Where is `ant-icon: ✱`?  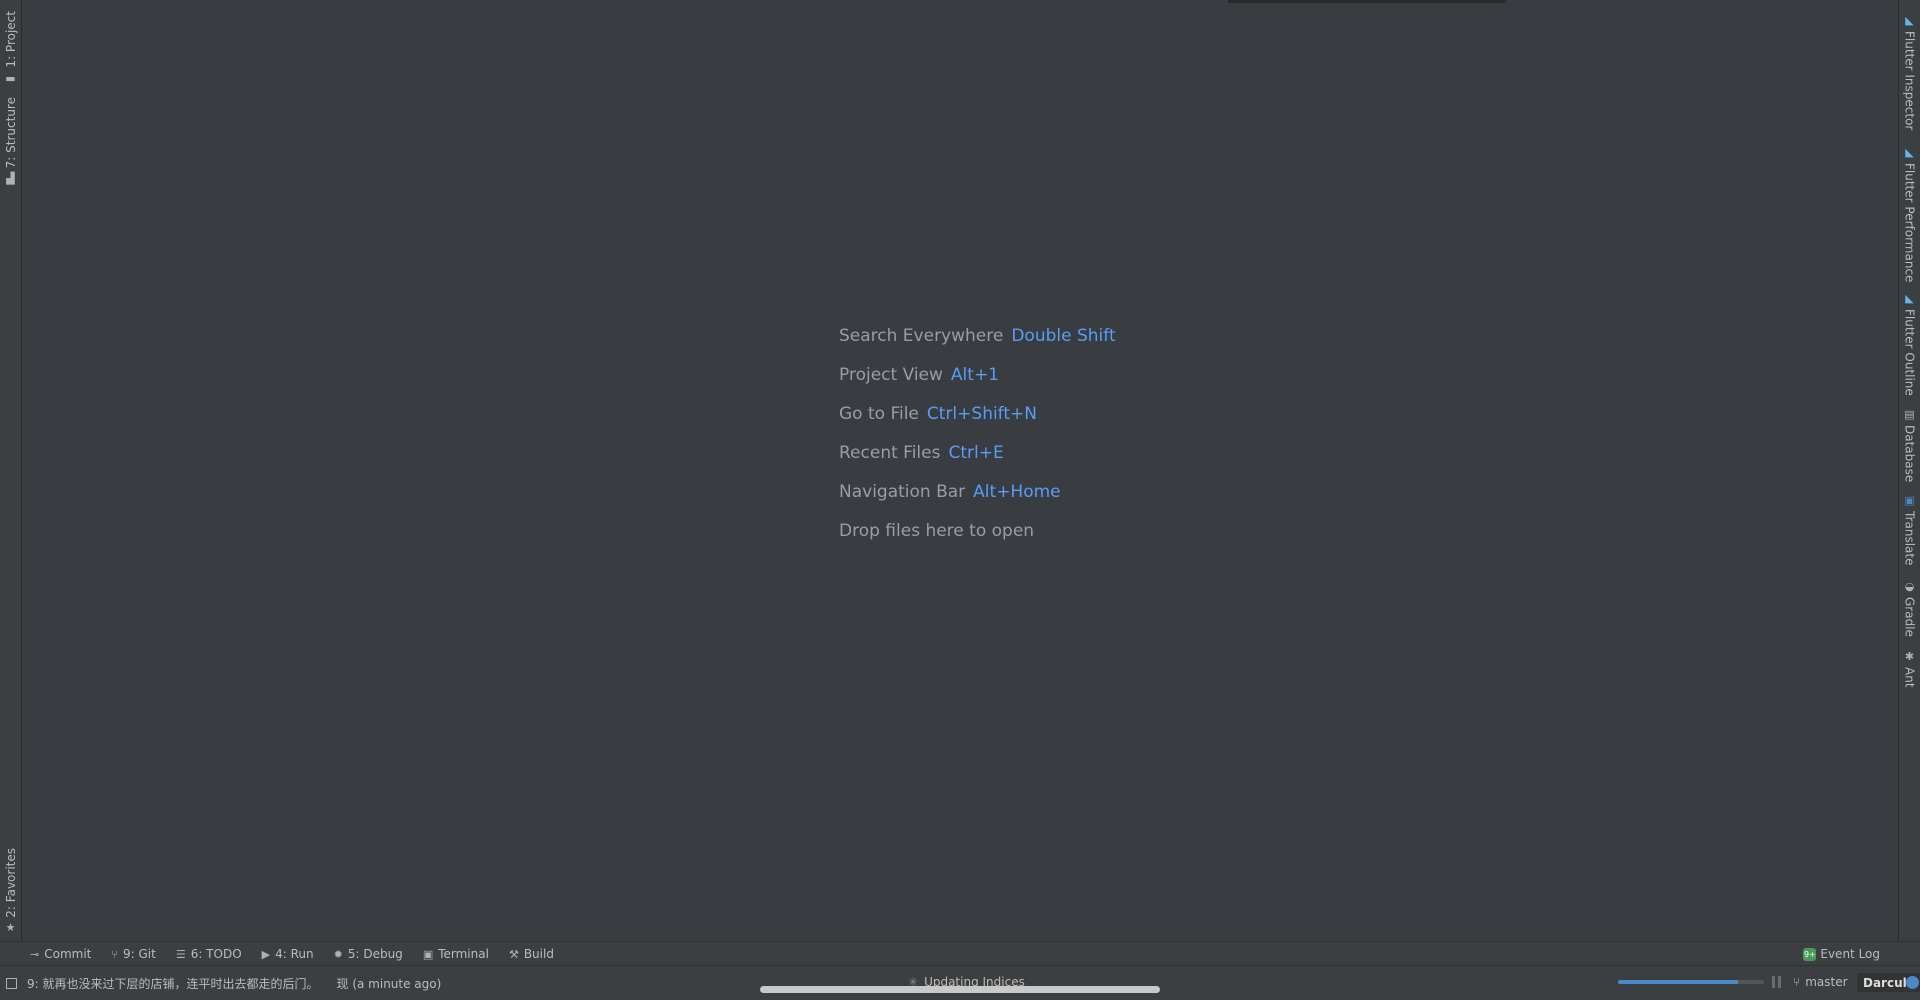
ant-icon: ✱ is located at coordinates (1909, 656).